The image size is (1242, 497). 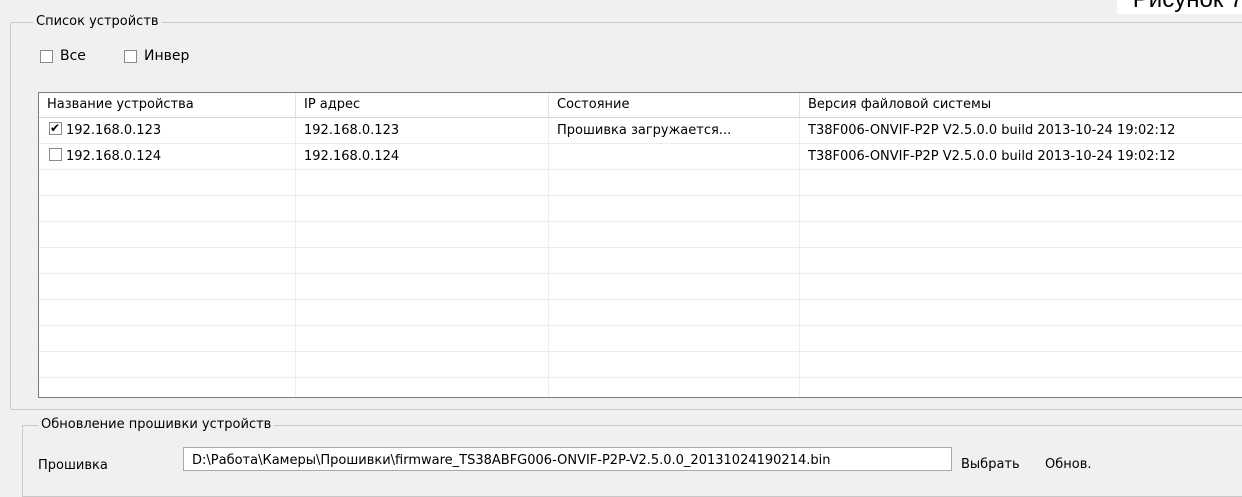 I want to click on device-name: 192.168.0.124, so click(x=114, y=156).